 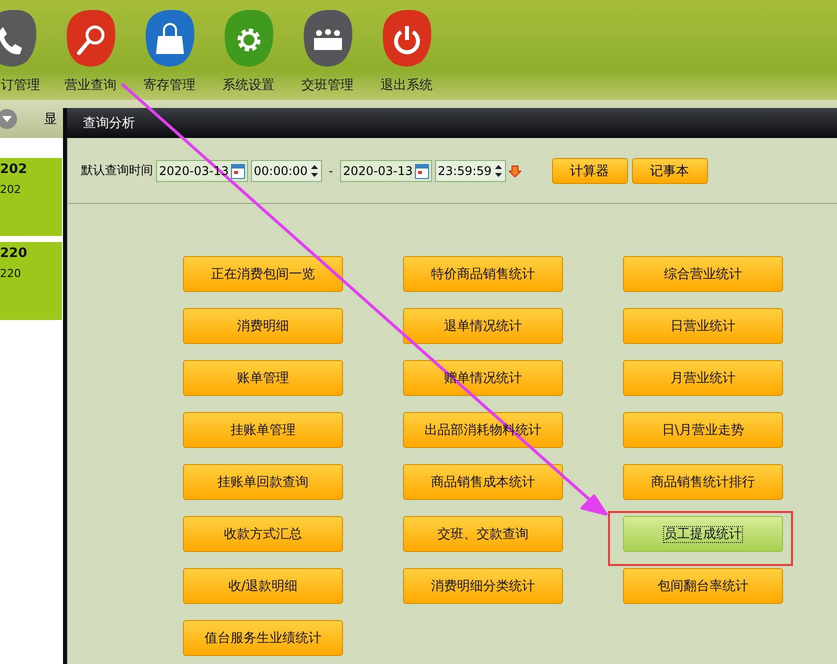 What do you see at coordinates (50, 119) in the screenshot?
I see `bar-label: 显` at bounding box center [50, 119].